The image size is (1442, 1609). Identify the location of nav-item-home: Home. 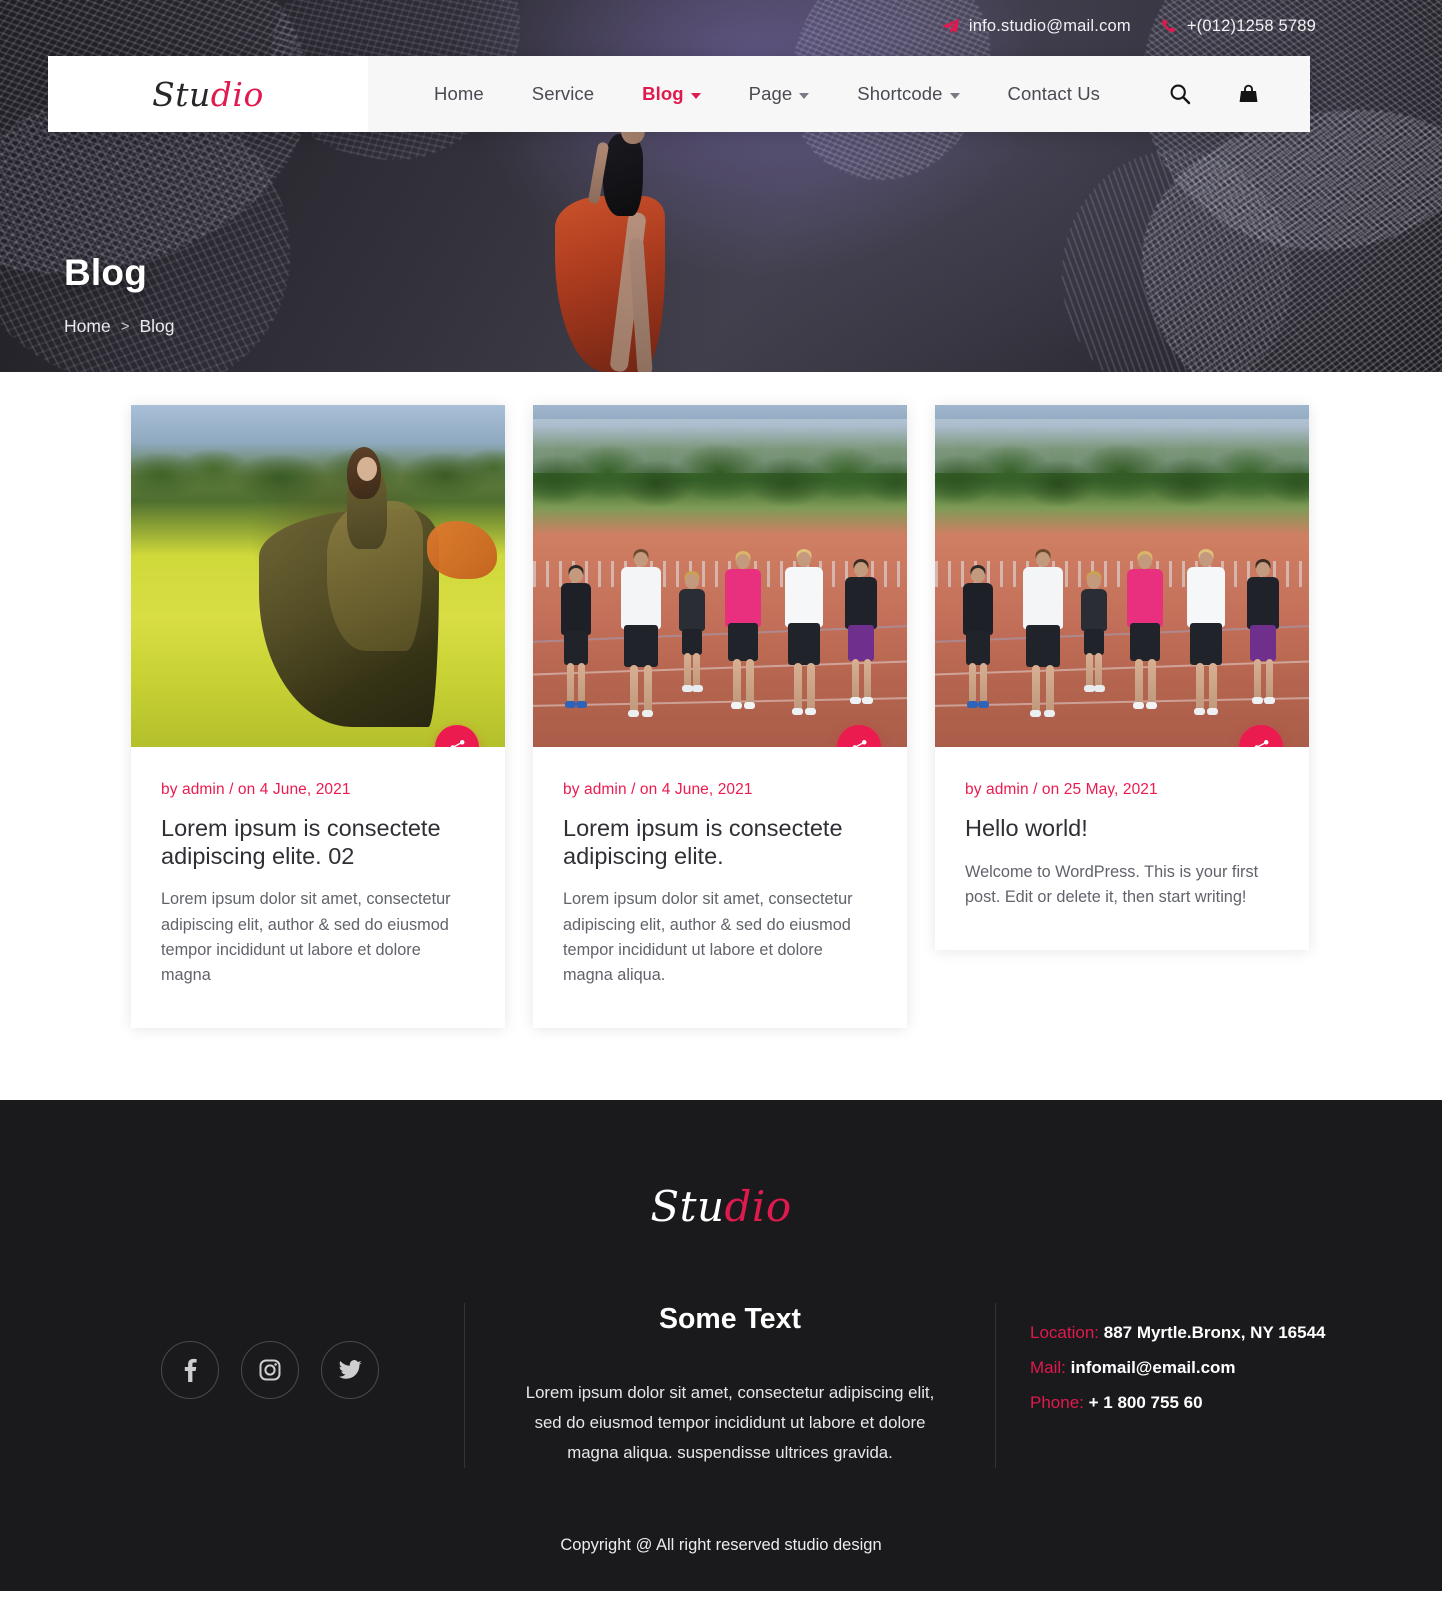
(459, 94).